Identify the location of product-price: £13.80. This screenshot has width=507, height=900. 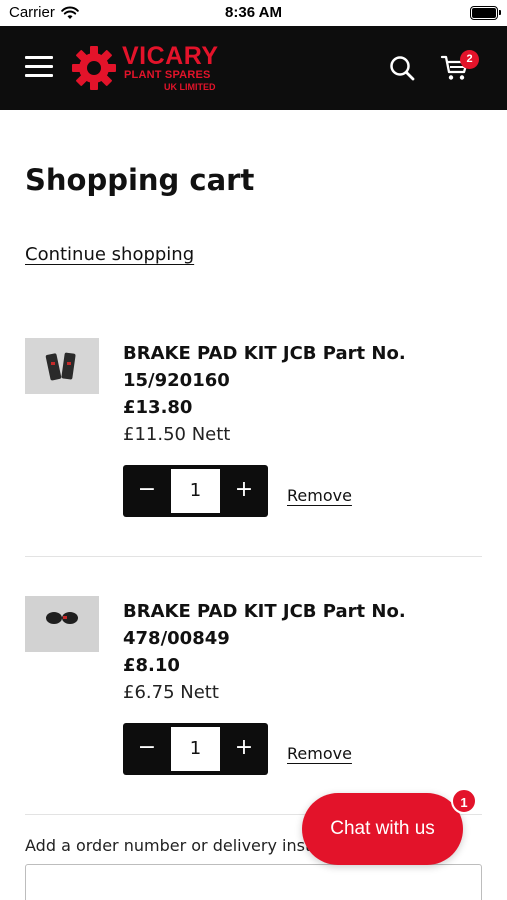
(158, 407).